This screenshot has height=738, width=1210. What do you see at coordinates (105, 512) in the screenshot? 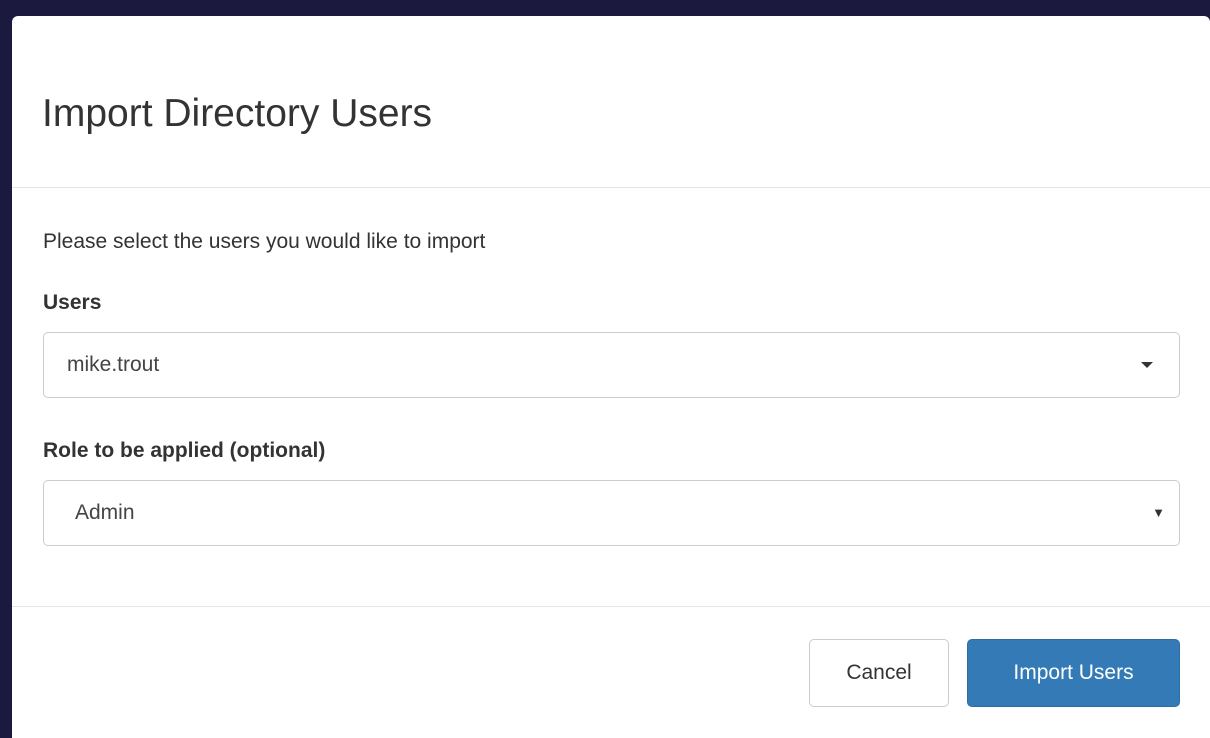
I see `role-select-value: Admin` at bounding box center [105, 512].